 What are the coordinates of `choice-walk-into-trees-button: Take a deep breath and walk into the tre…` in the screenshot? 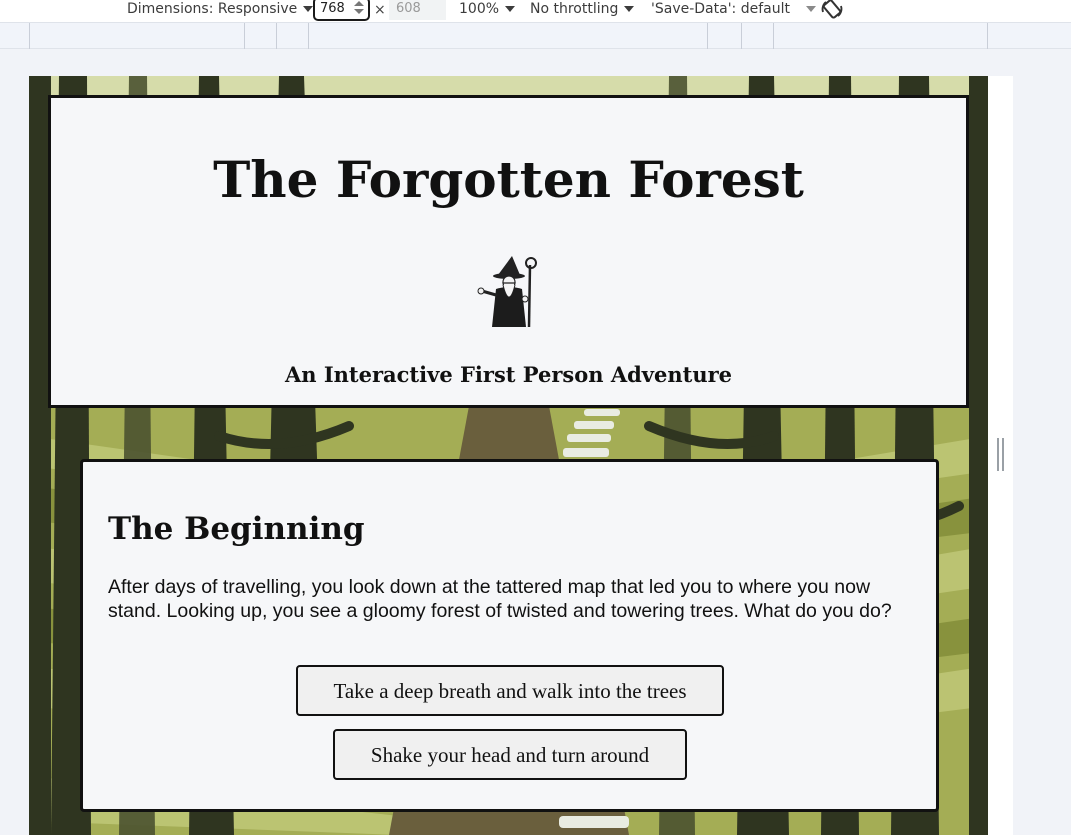 It's located at (510, 690).